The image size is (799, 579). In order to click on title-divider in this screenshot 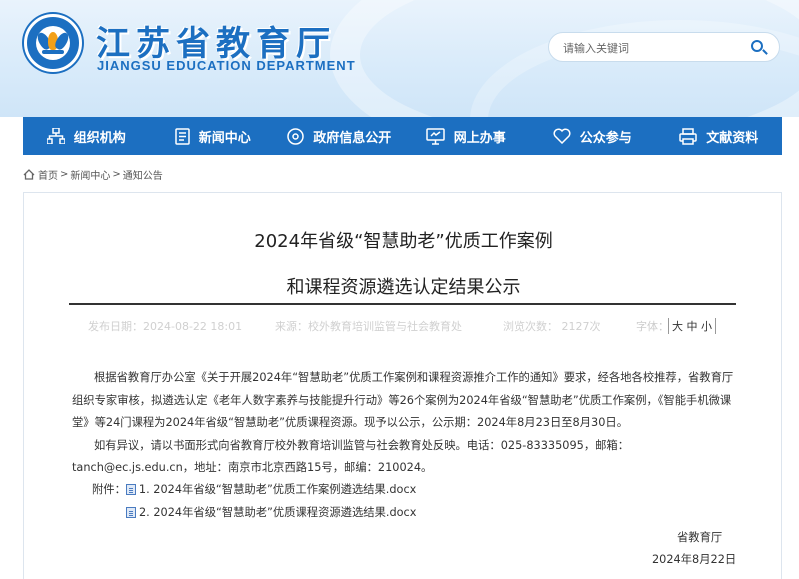, I will do `click(402, 304)`.